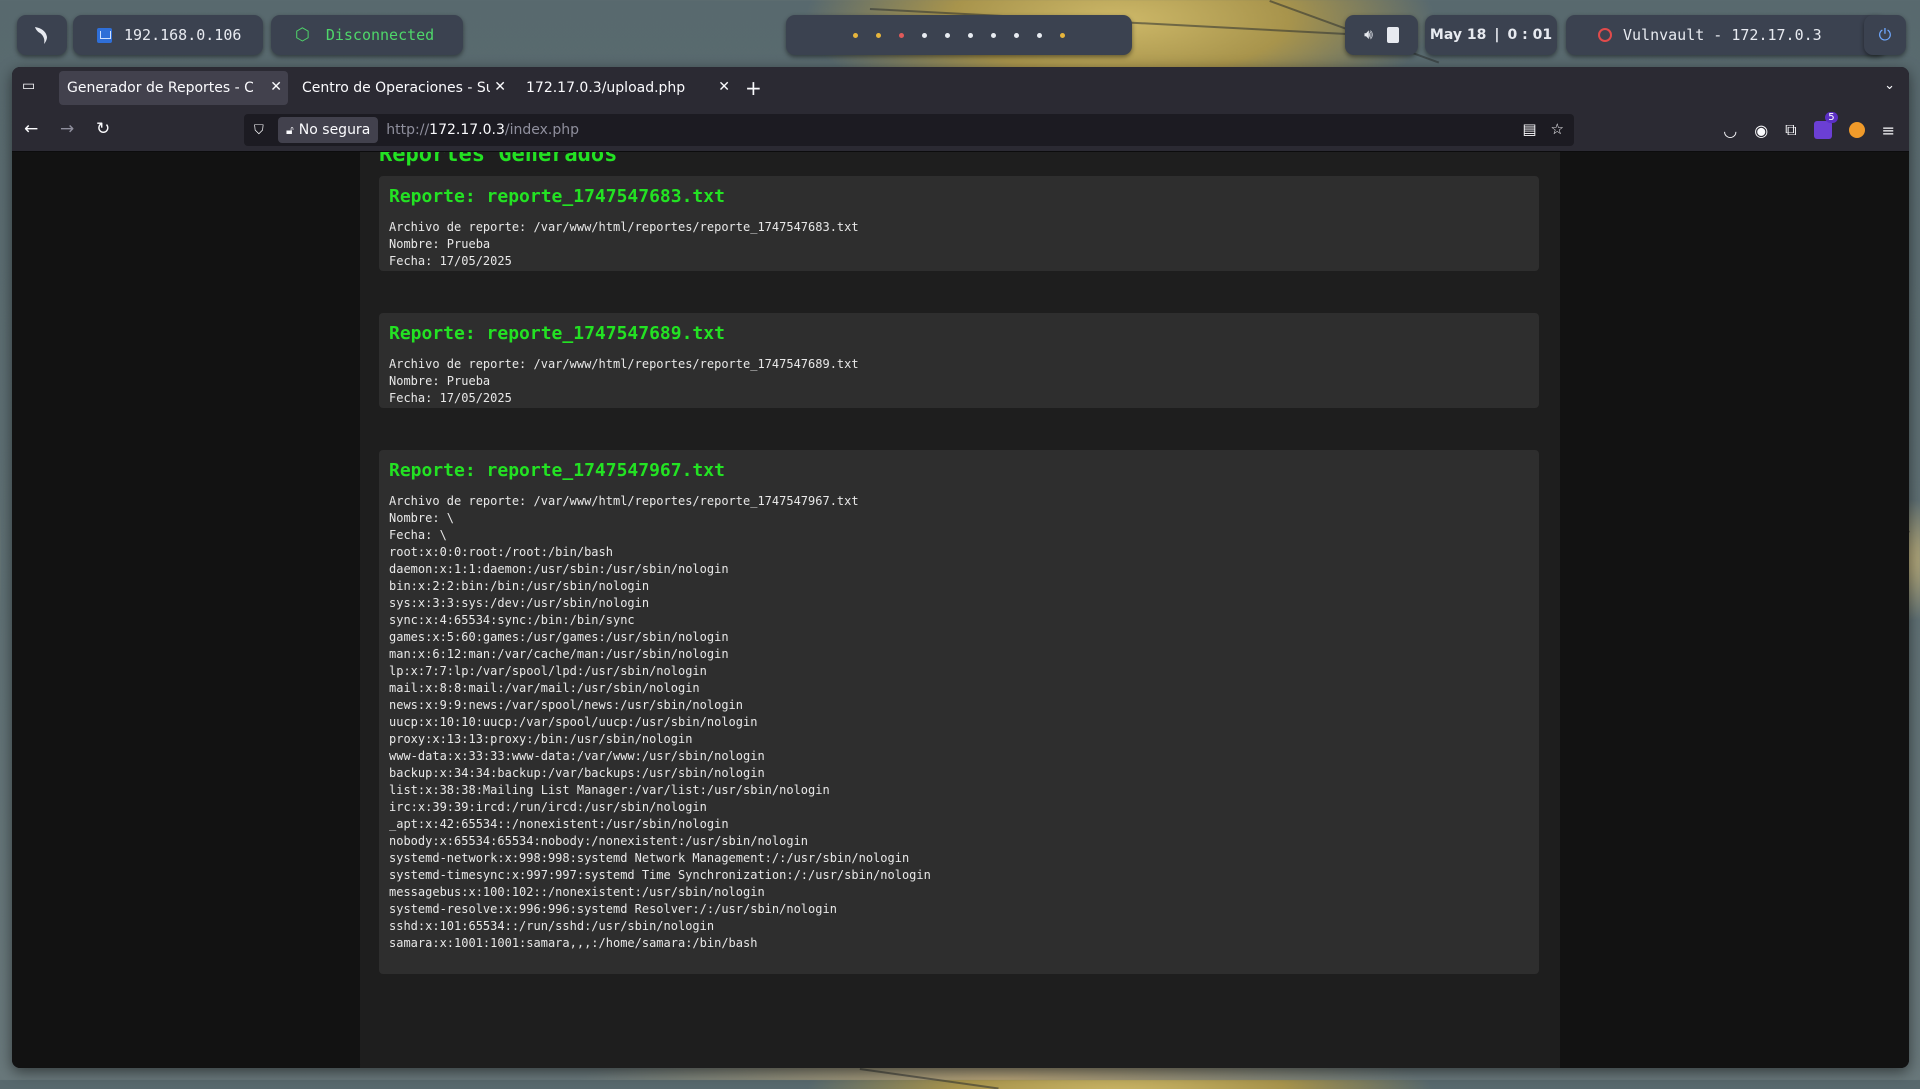 The height and width of the screenshot is (1089, 1920). Describe the element at coordinates (1790, 130) in the screenshot. I see `extensions-icon: ⧉` at that location.